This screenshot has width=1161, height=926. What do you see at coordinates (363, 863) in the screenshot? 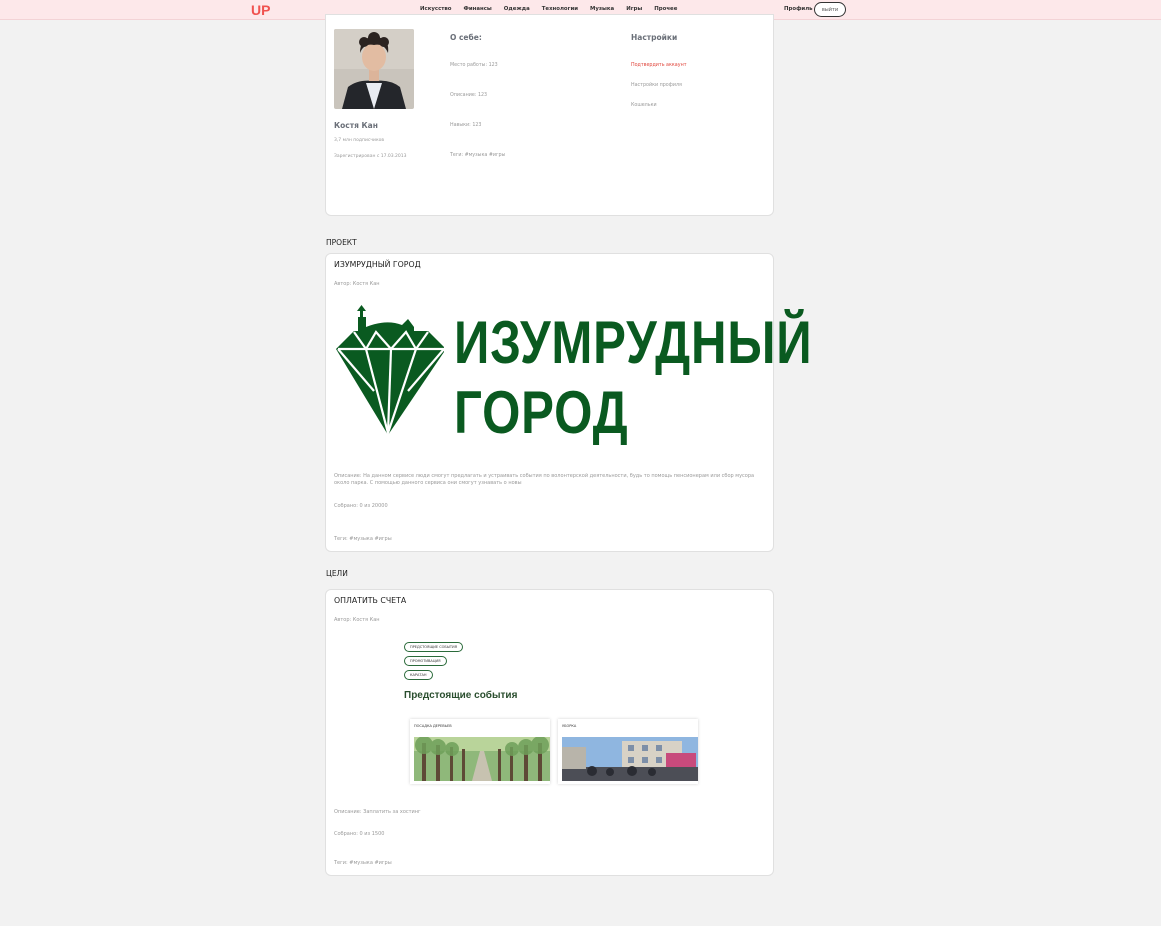
I see `goal-tags: Теги: #музыка #игры` at bounding box center [363, 863].